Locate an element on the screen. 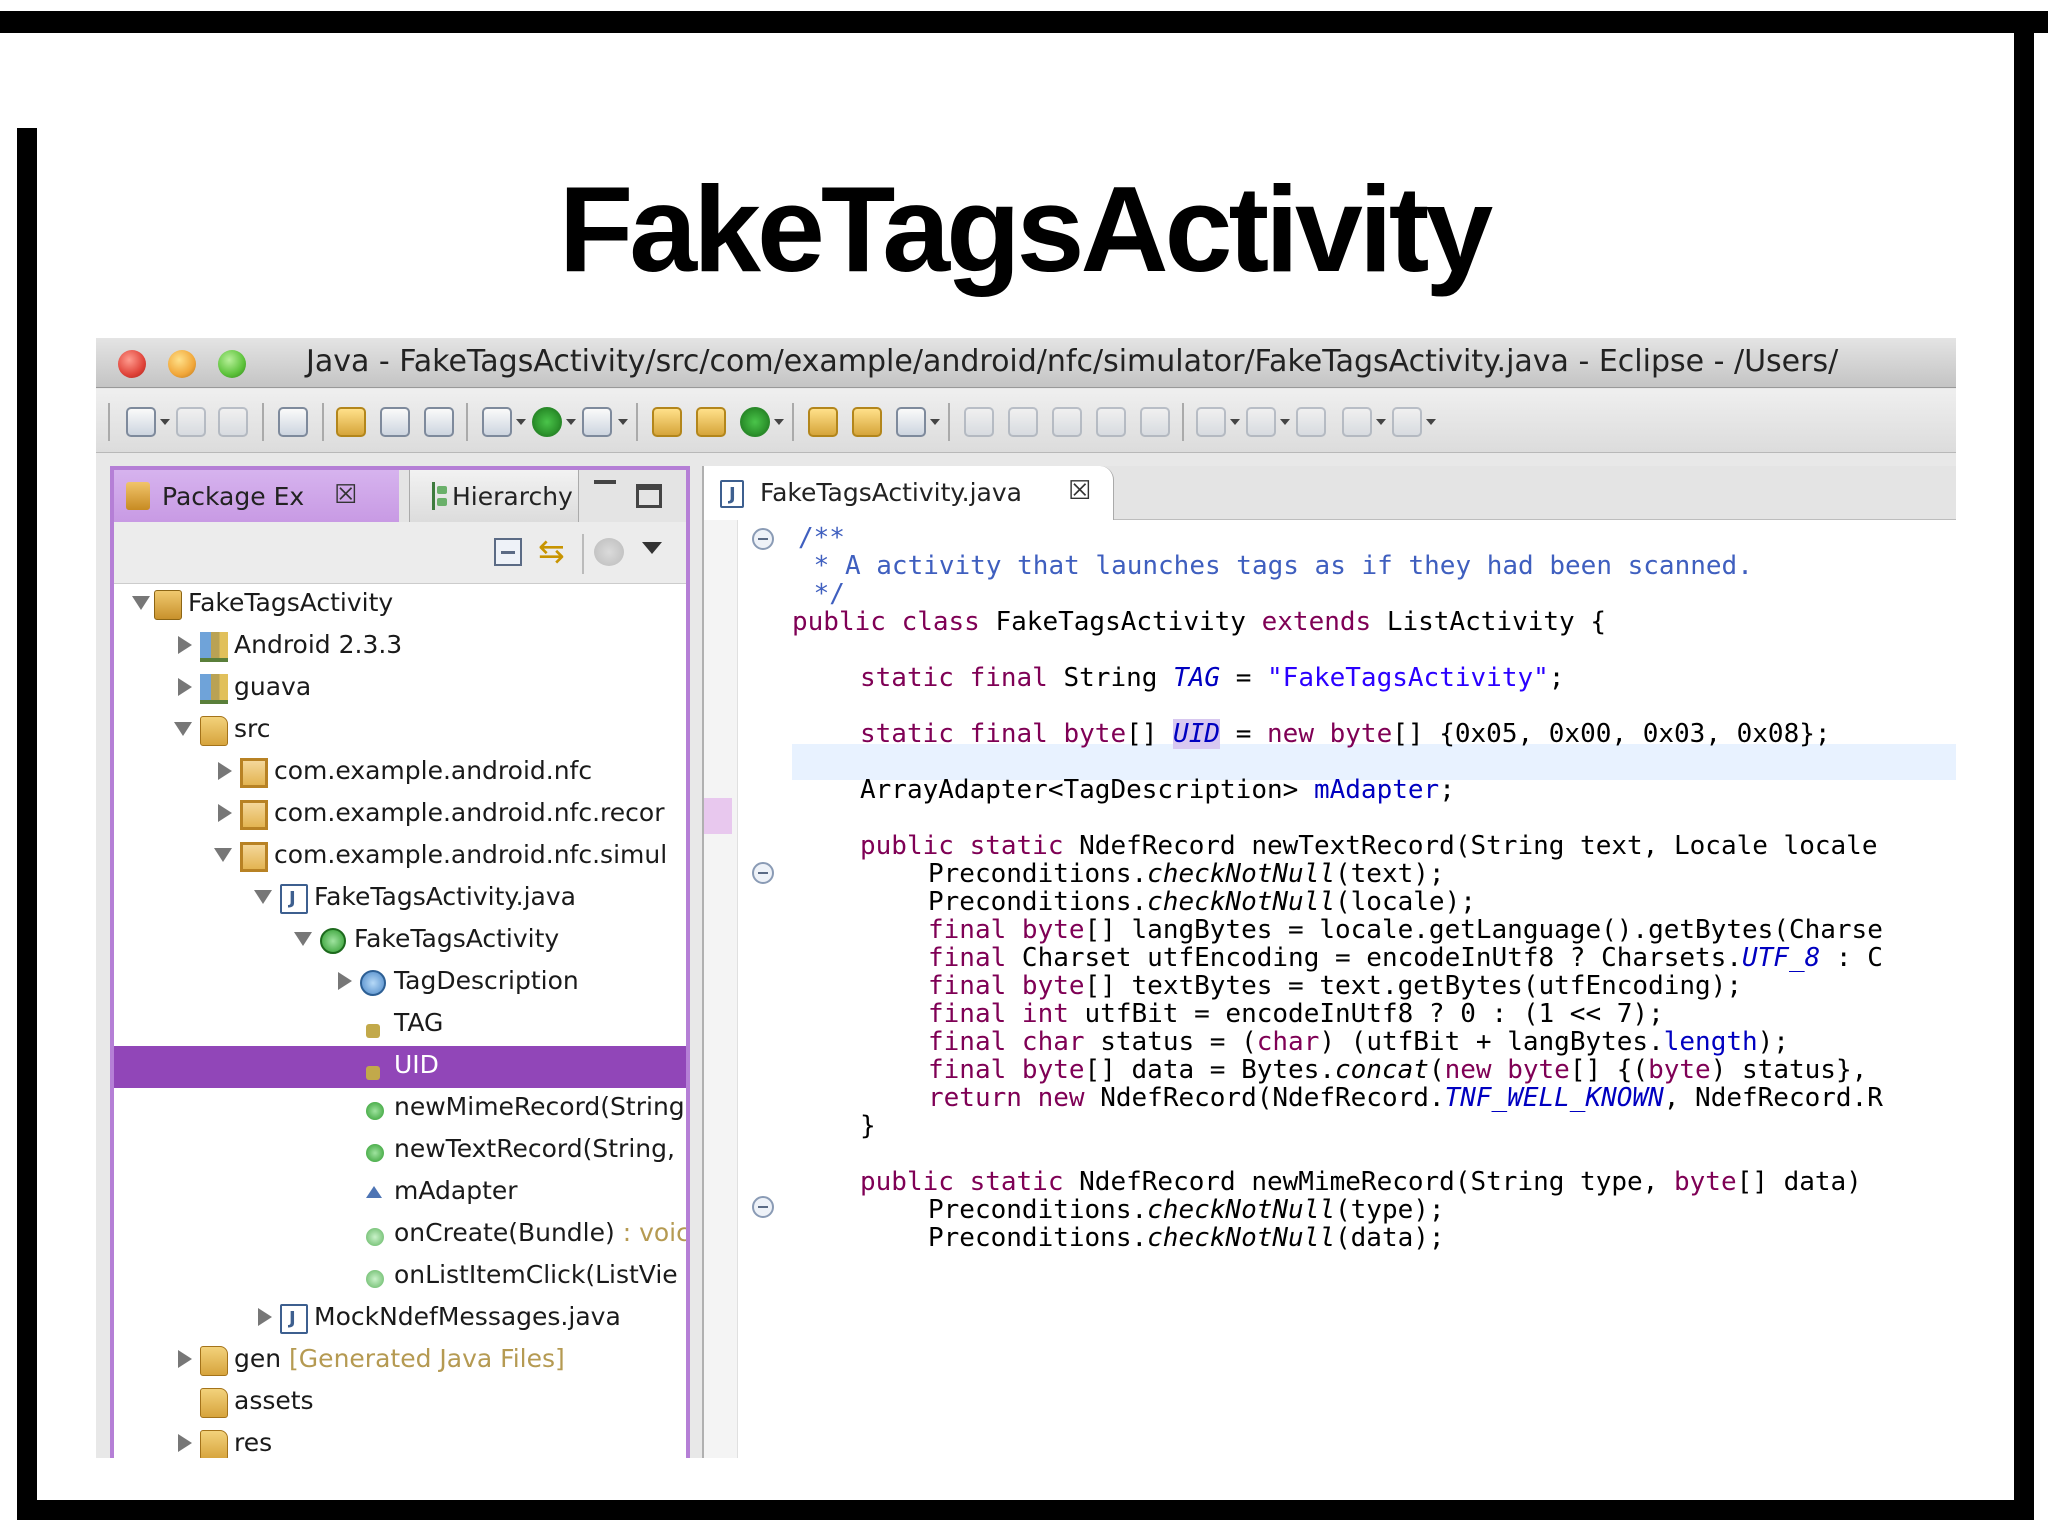 The width and height of the screenshot is (2048, 1536). tree-item: com.example.android.nfc.recor is located at coordinates (400, 815).